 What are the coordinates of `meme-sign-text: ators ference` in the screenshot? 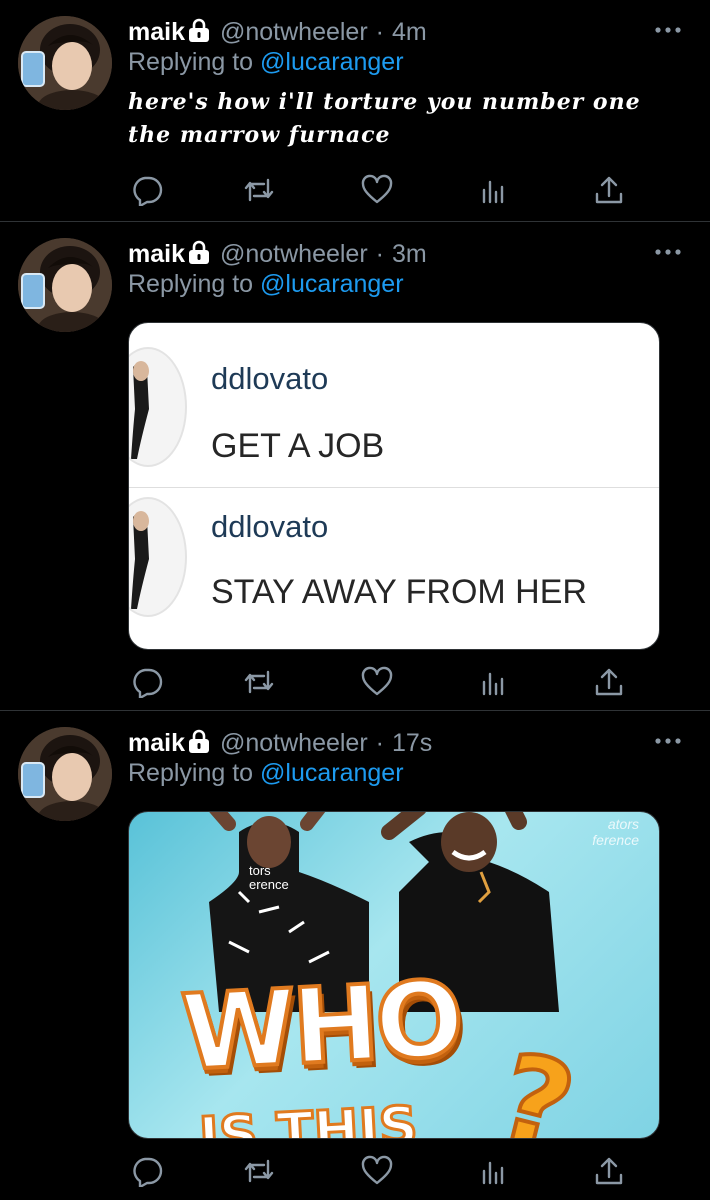 It's located at (615, 832).